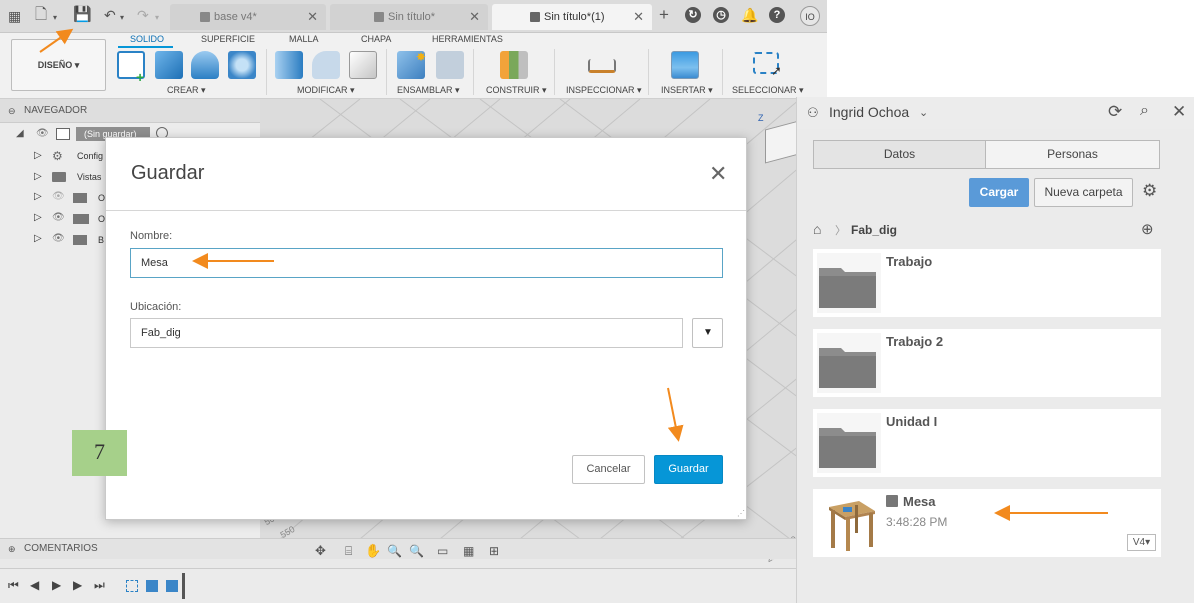 The height and width of the screenshot is (603, 1194). What do you see at coordinates (77, 585) in the screenshot?
I see `step-forward-icon: ▶` at bounding box center [77, 585].